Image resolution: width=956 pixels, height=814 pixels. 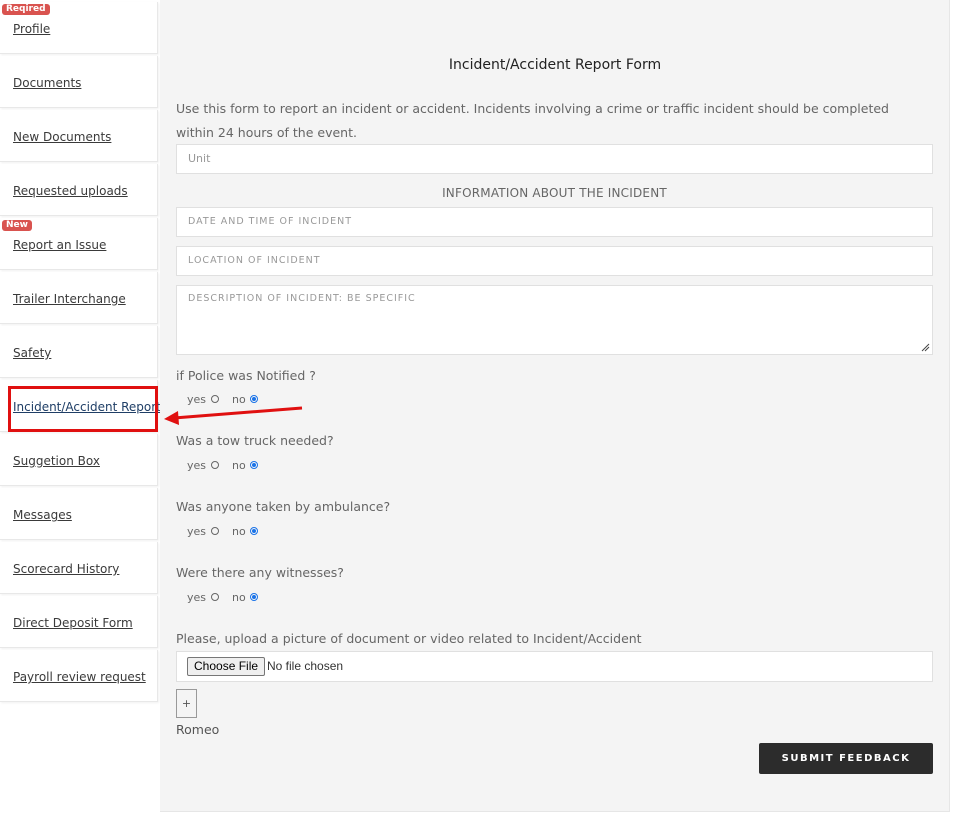 I want to click on sidebar-item-new-documents: New Documents, so click(x=79, y=136).